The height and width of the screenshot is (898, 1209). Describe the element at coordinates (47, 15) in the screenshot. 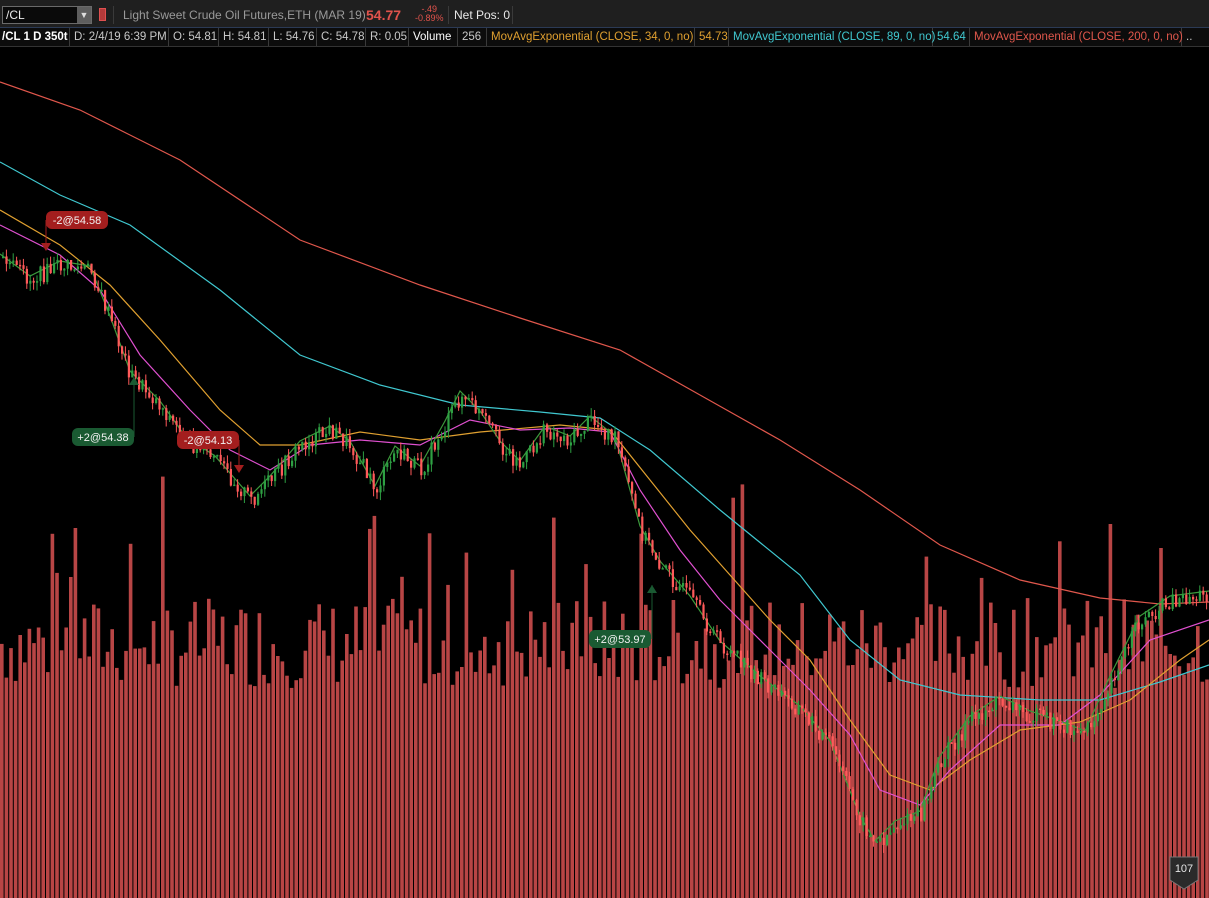

I see `symbol-input: /CL ▼` at that location.